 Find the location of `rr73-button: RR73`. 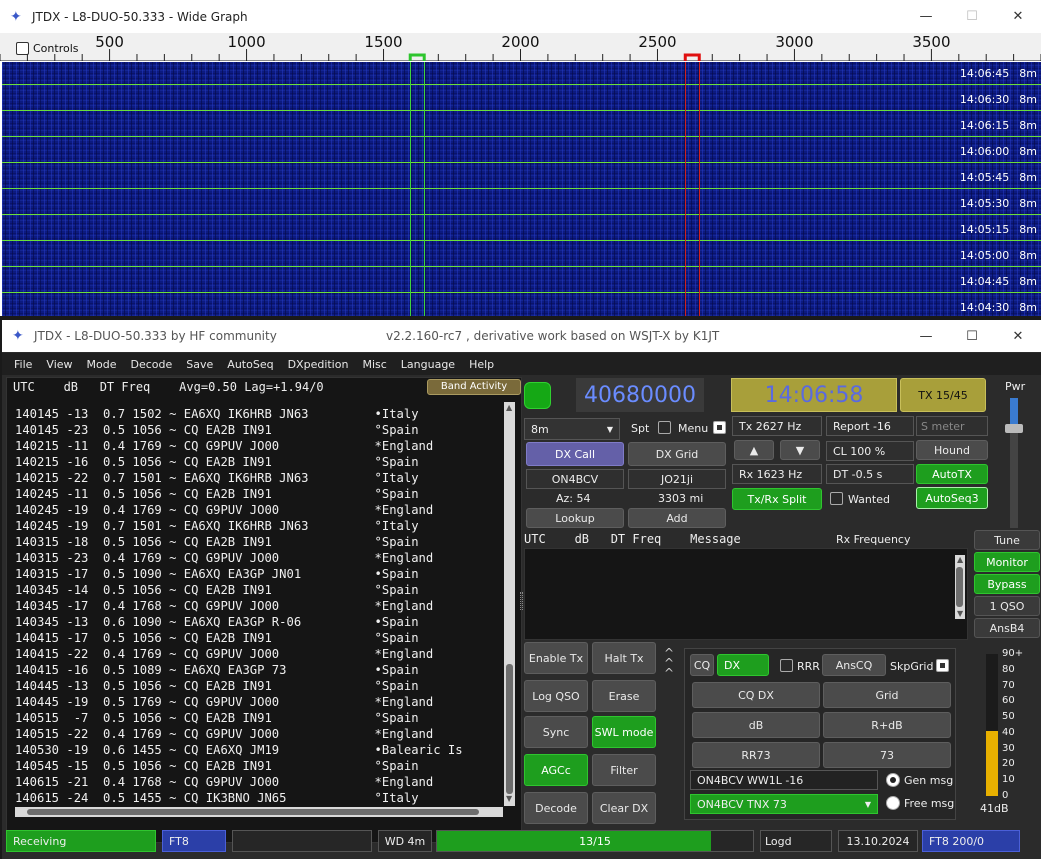

rr73-button: RR73 is located at coordinates (756, 755).